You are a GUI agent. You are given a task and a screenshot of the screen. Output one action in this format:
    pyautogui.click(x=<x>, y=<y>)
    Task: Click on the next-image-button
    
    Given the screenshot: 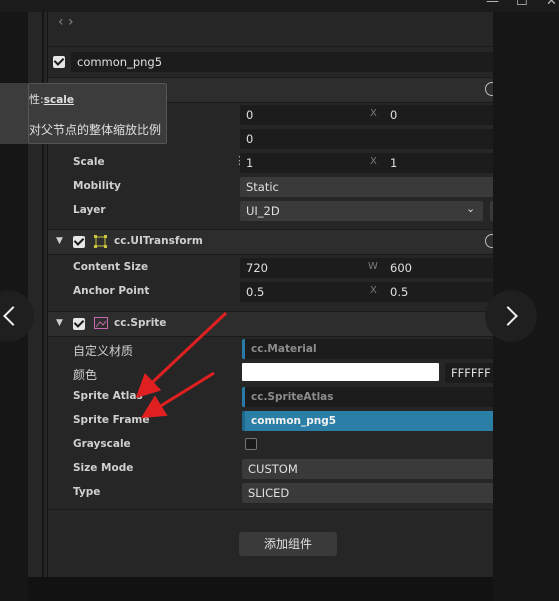 What is the action you would take?
    pyautogui.click(x=511, y=316)
    